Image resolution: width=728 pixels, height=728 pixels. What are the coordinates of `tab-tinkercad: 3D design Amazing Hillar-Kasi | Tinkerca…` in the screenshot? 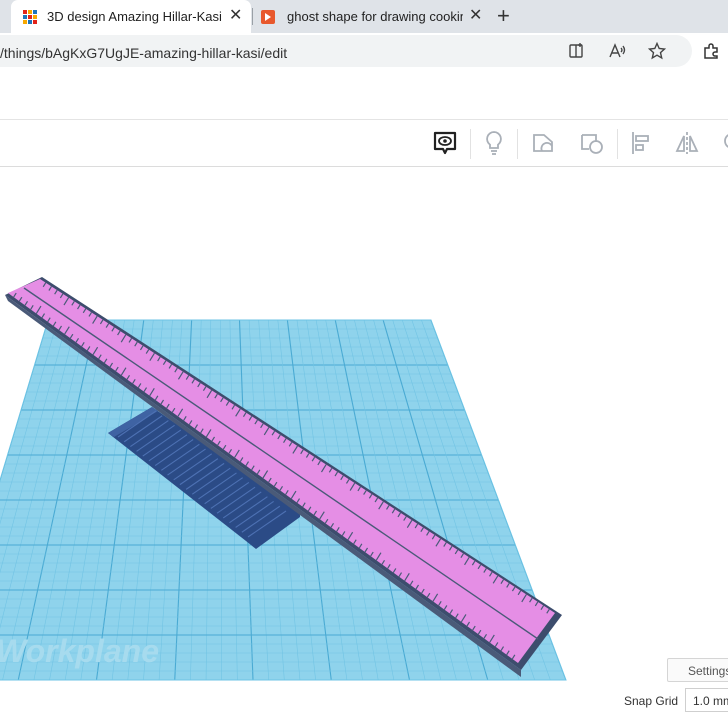 It's located at (131, 16).